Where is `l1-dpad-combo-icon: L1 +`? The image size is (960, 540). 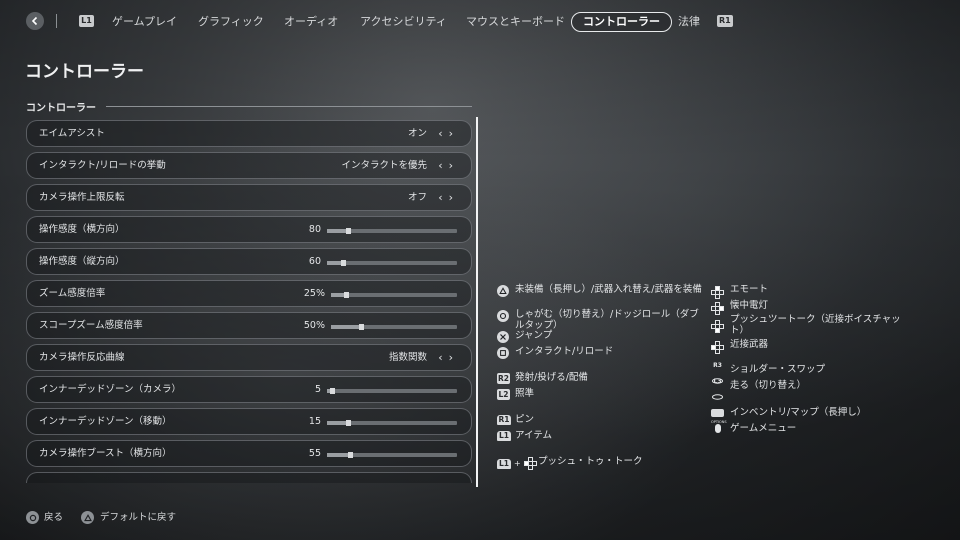 l1-dpad-combo-icon: L1 + is located at coordinates (517, 463).